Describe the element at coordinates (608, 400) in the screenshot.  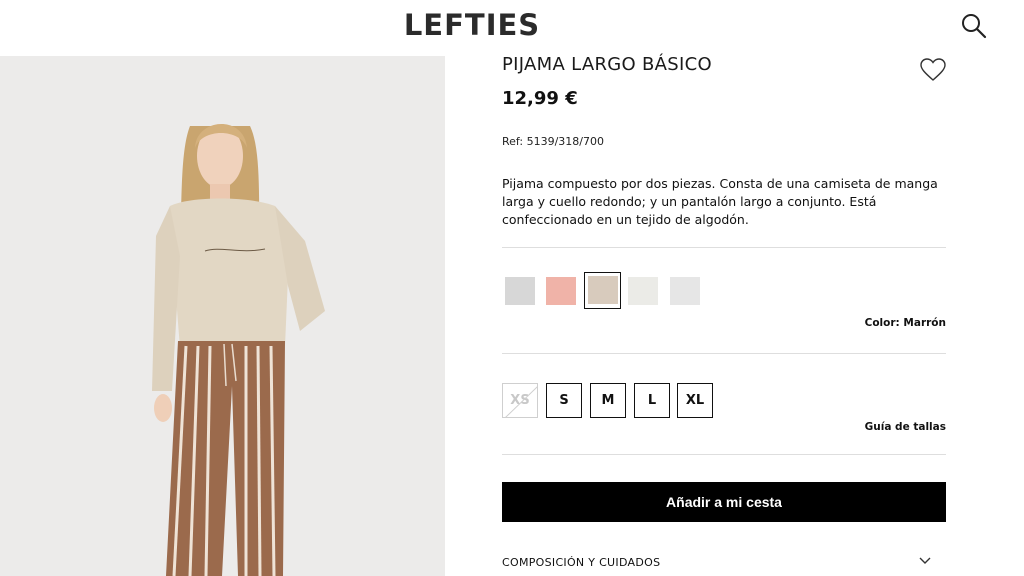
I see `size-option-m: M` at that location.